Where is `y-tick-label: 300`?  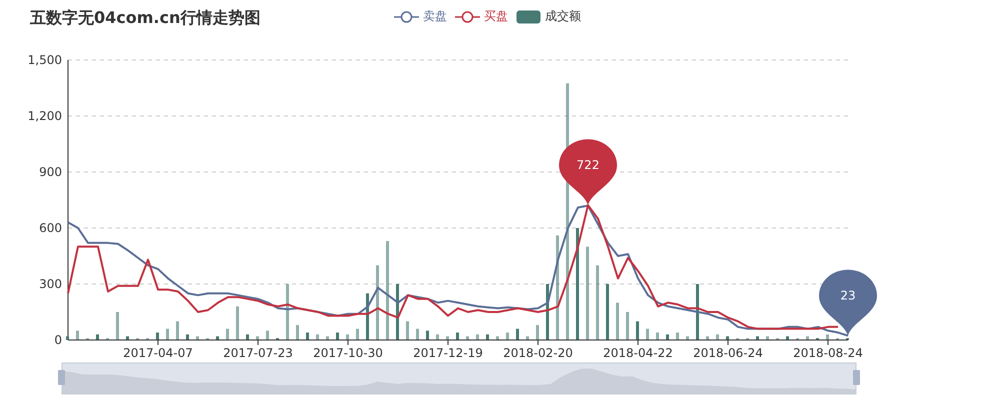 y-tick-label: 300 is located at coordinates (50, 284).